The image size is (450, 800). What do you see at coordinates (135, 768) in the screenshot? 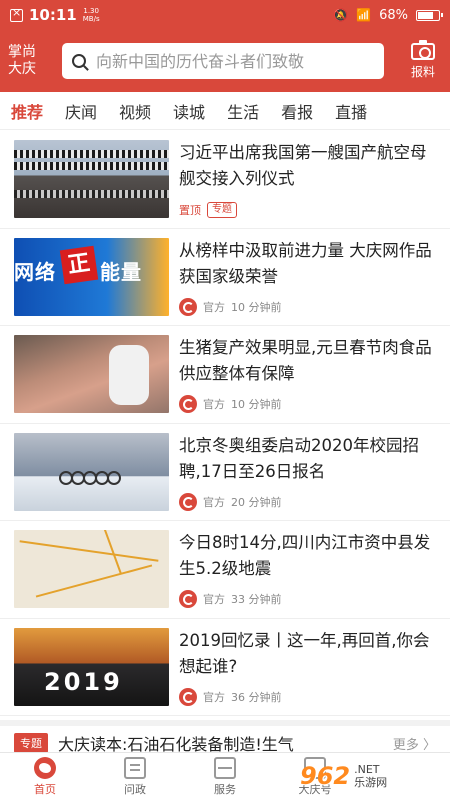
I see `policy-icon` at bounding box center [135, 768].